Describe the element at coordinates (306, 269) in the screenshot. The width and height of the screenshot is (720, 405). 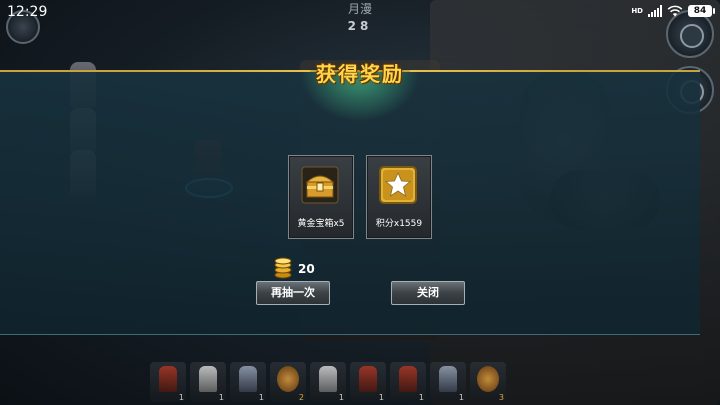
I see `draw-cost-amount: 20` at that location.